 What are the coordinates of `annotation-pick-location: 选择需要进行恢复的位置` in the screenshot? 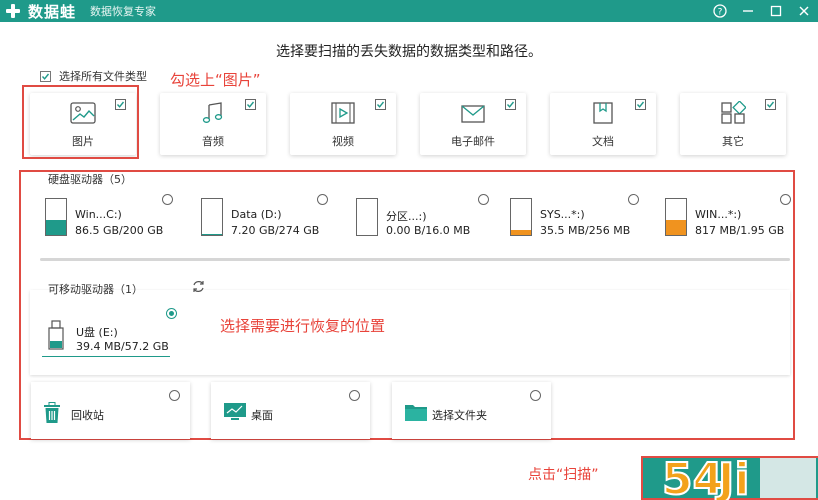 It's located at (303, 326).